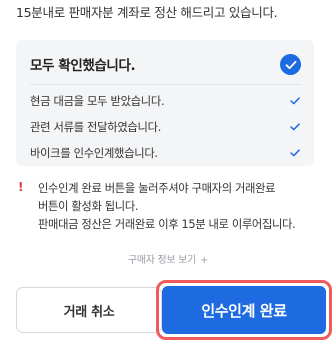 Image resolution: width=336 pixels, height=345 pixels. I want to click on handover-complete-button: 인수인계 완료, so click(244, 310).